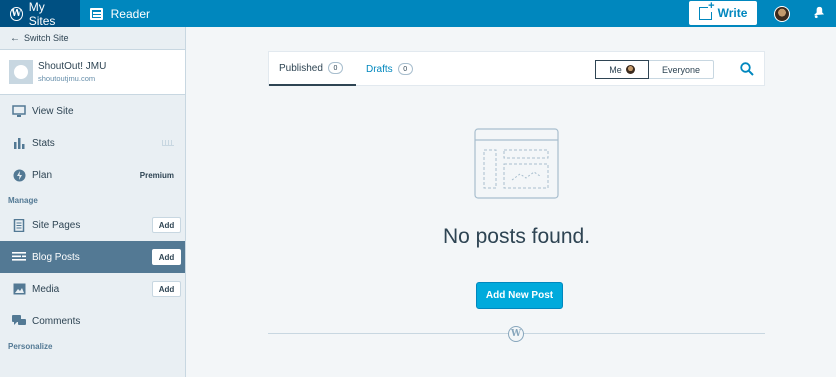  I want to click on sidebar-item-media: Media Add, so click(92, 289).